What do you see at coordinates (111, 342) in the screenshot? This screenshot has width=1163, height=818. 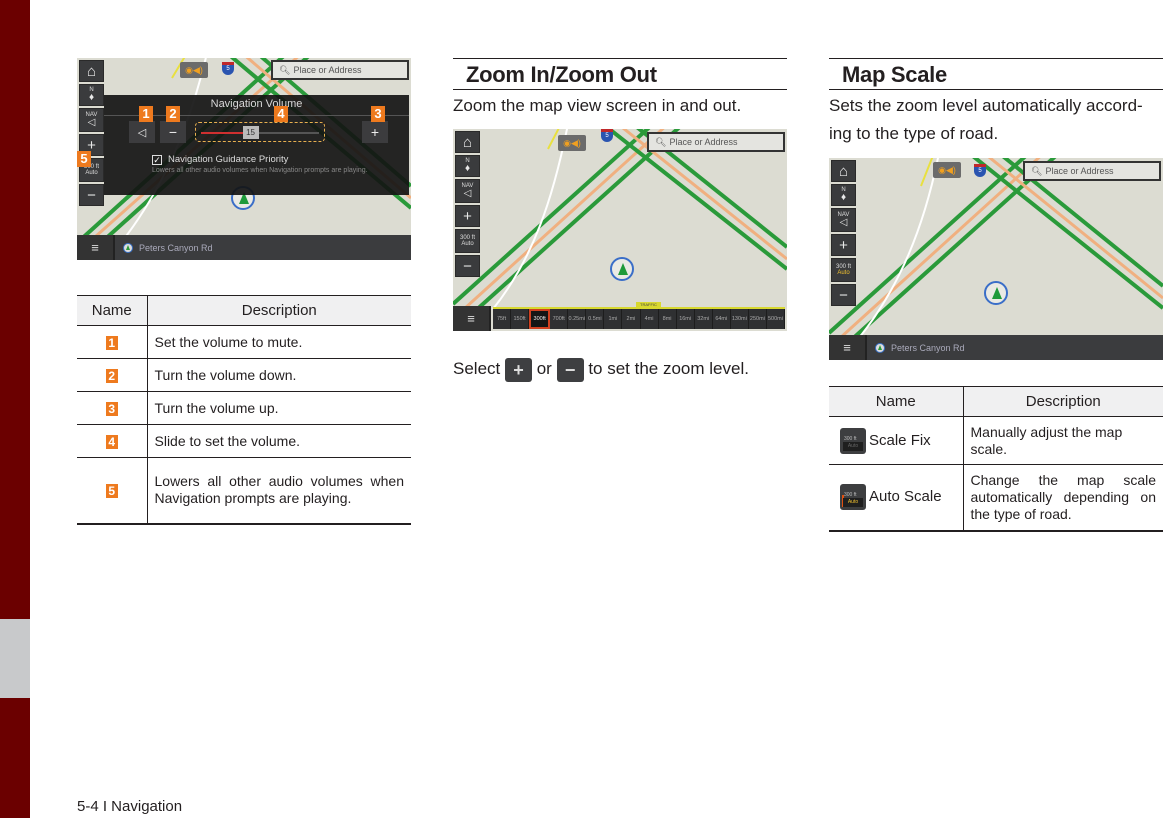 I see `callout-badge: 1` at bounding box center [111, 342].